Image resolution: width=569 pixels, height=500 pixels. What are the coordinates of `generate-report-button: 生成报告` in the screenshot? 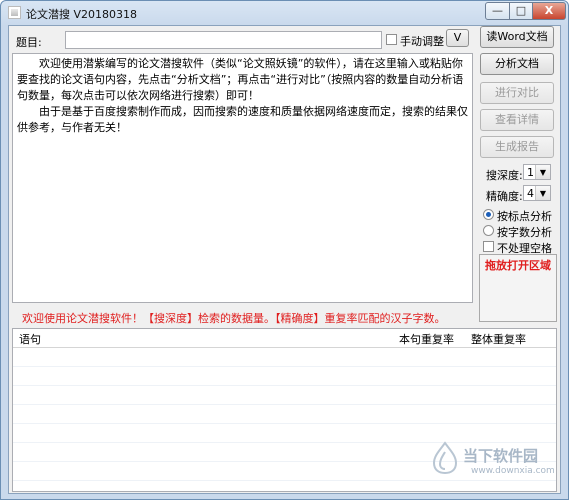 It's located at (517, 147).